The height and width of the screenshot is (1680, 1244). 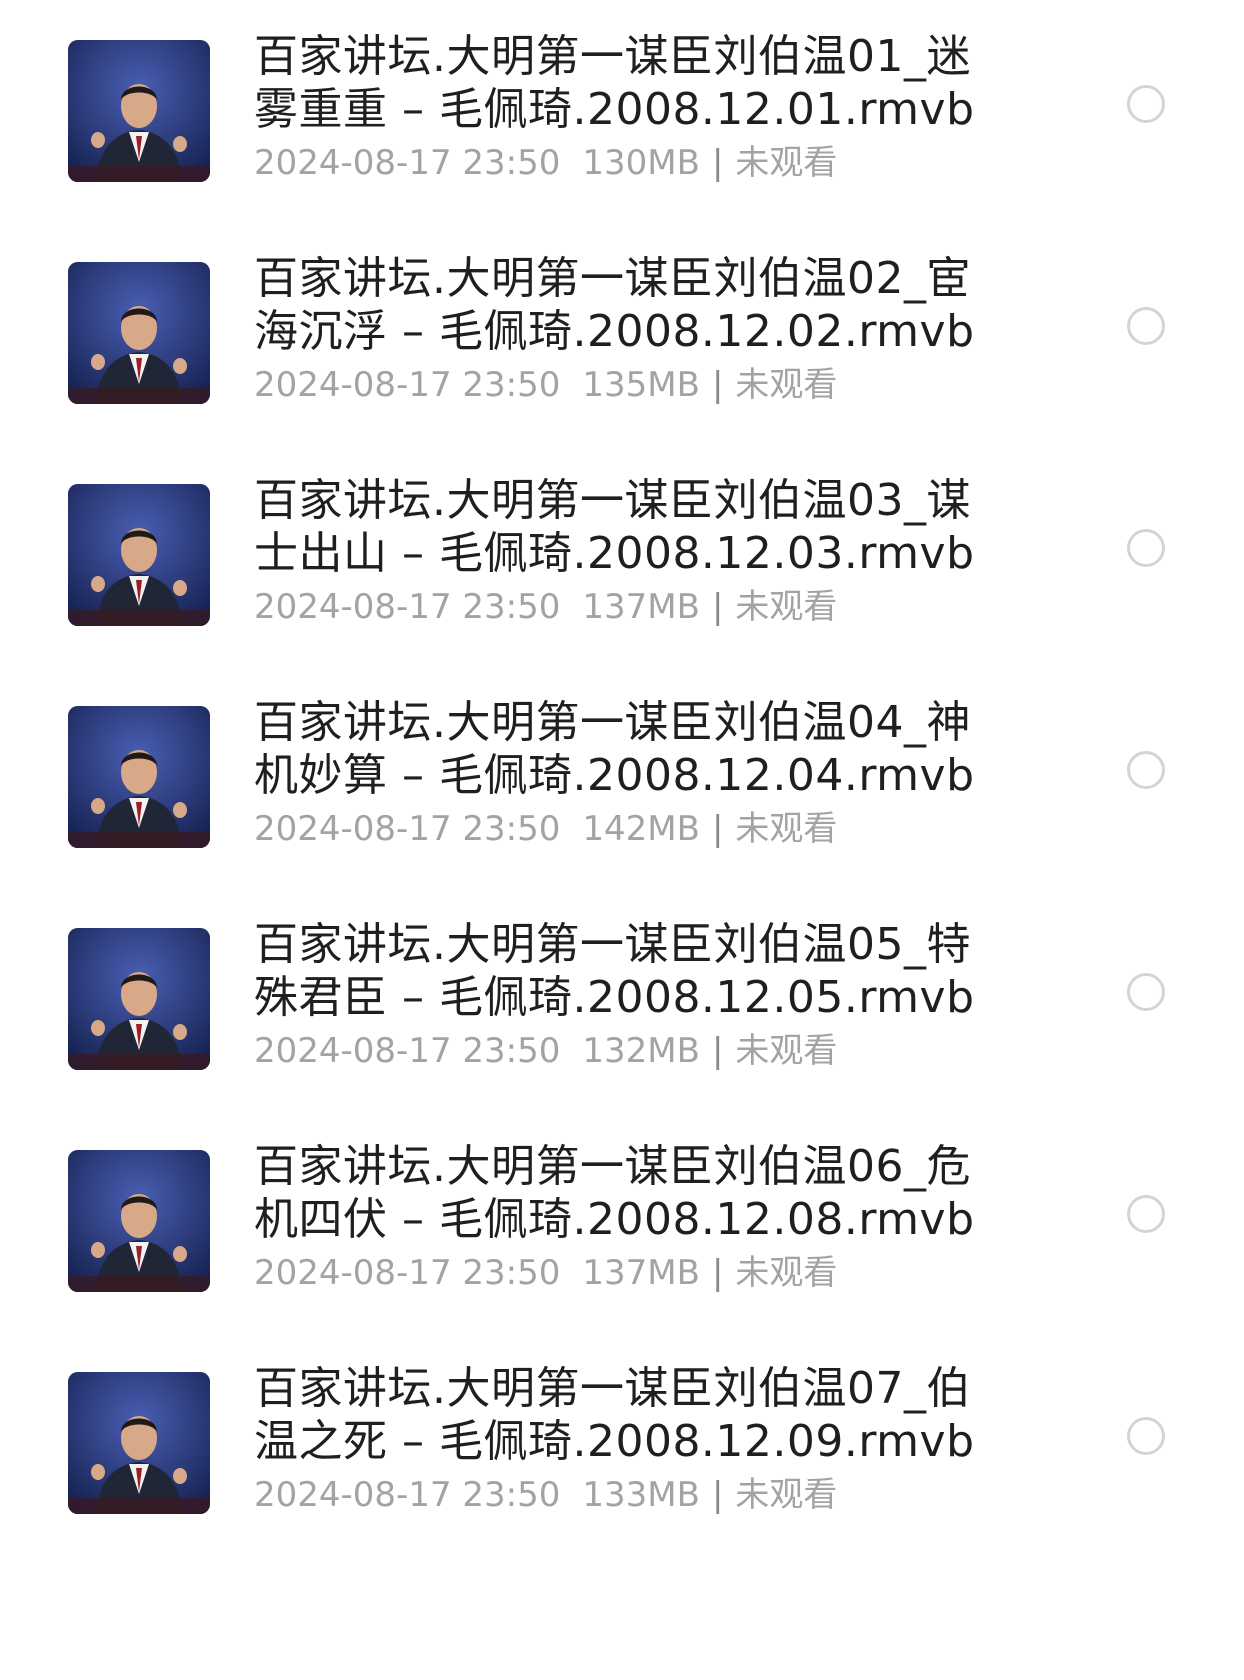 What do you see at coordinates (641, 1495) in the screenshot?
I see `file-size: 133MB` at bounding box center [641, 1495].